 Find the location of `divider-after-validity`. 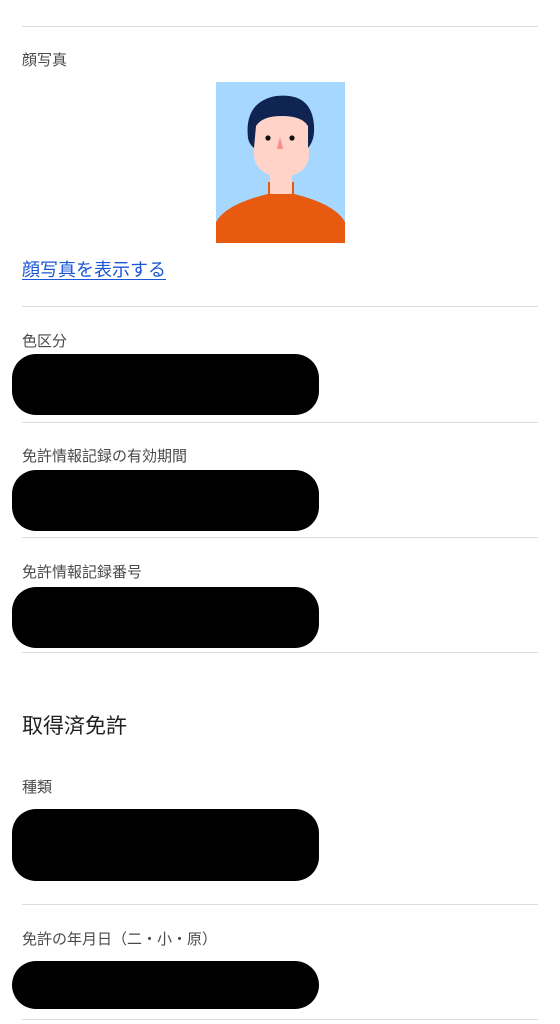

divider-after-validity is located at coordinates (280, 537).